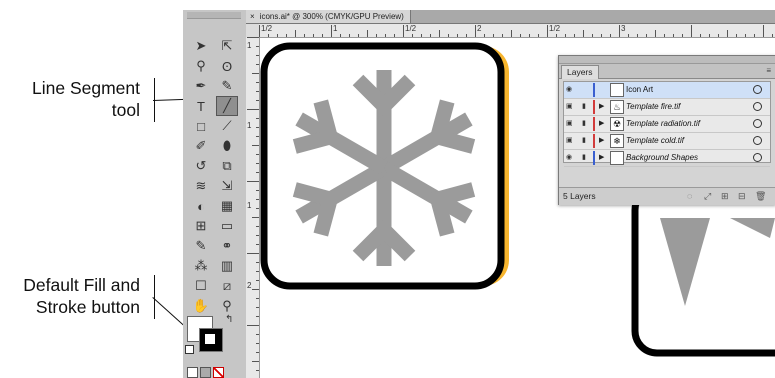  What do you see at coordinates (639, 89) in the screenshot?
I see `layer-name: Icon Art` at bounding box center [639, 89].